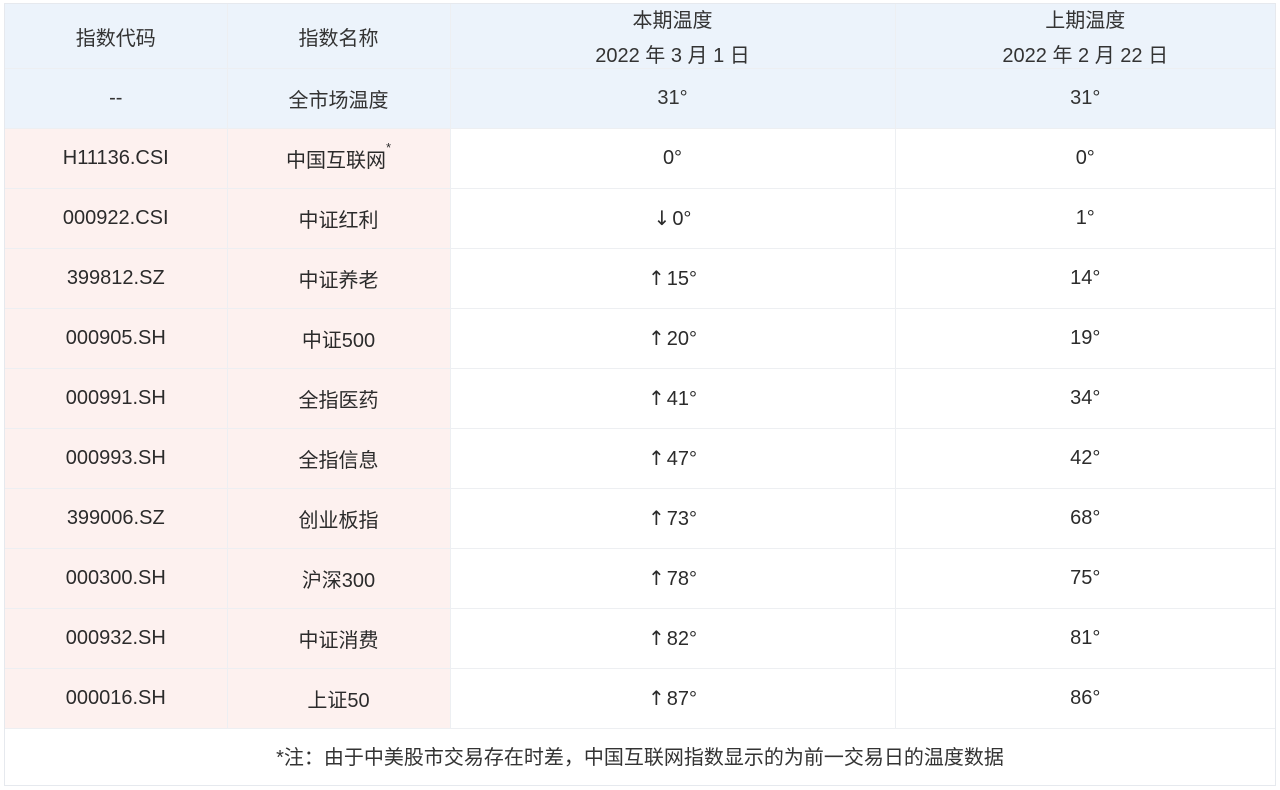 Image resolution: width=1280 pixels, height=790 pixels. What do you see at coordinates (116, 698) in the screenshot?
I see `index-code: 000016.SH` at bounding box center [116, 698].